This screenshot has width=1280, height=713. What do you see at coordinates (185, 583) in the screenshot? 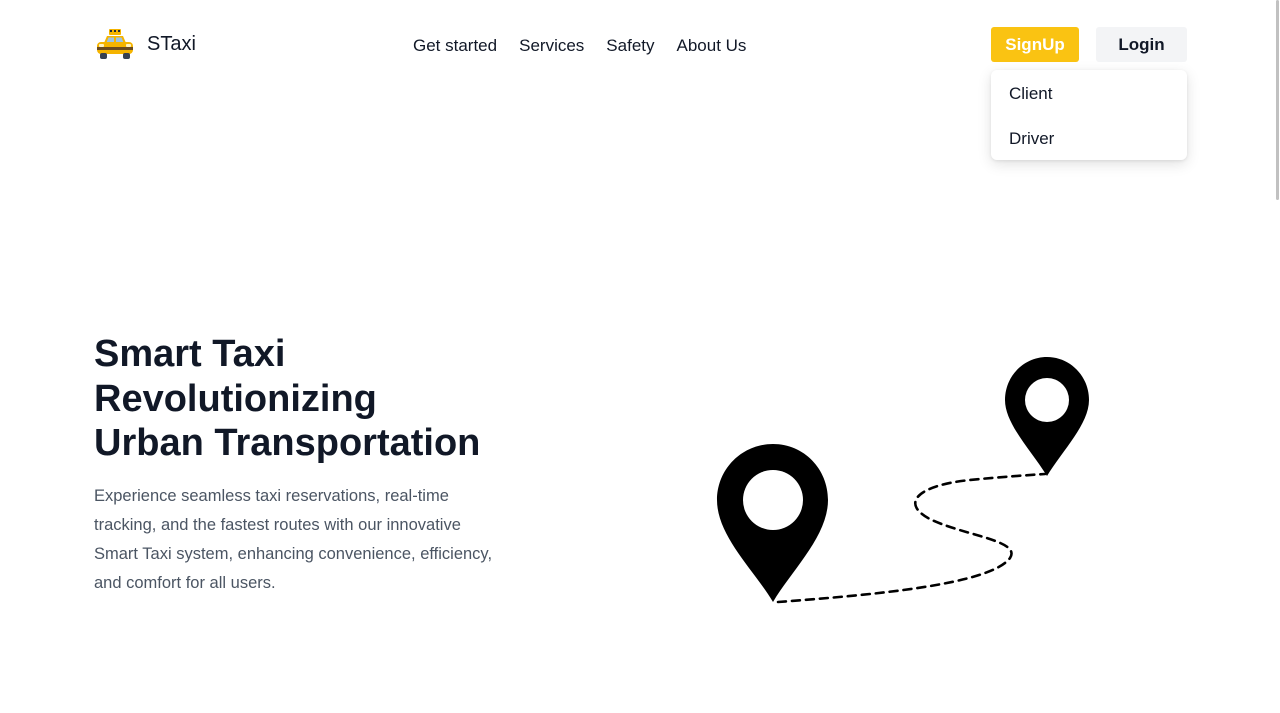
I see `hero-description-line: and comfort for all users.` at bounding box center [185, 583].